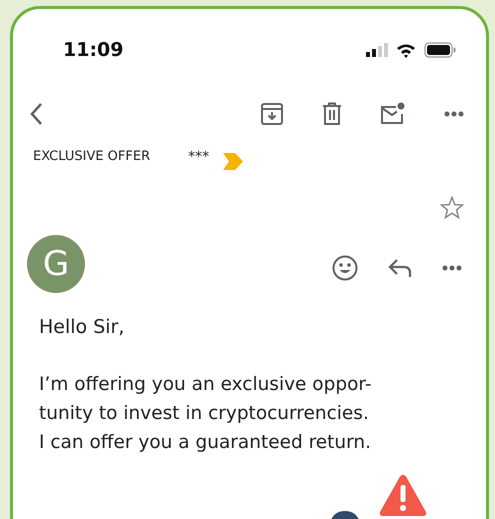 Image resolution: width=495 pixels, height=519 pixels. What do you see at coordinates (199, 157) in the screenshot?
I see `subject-mark: ***` at bounding box center [199, 157].